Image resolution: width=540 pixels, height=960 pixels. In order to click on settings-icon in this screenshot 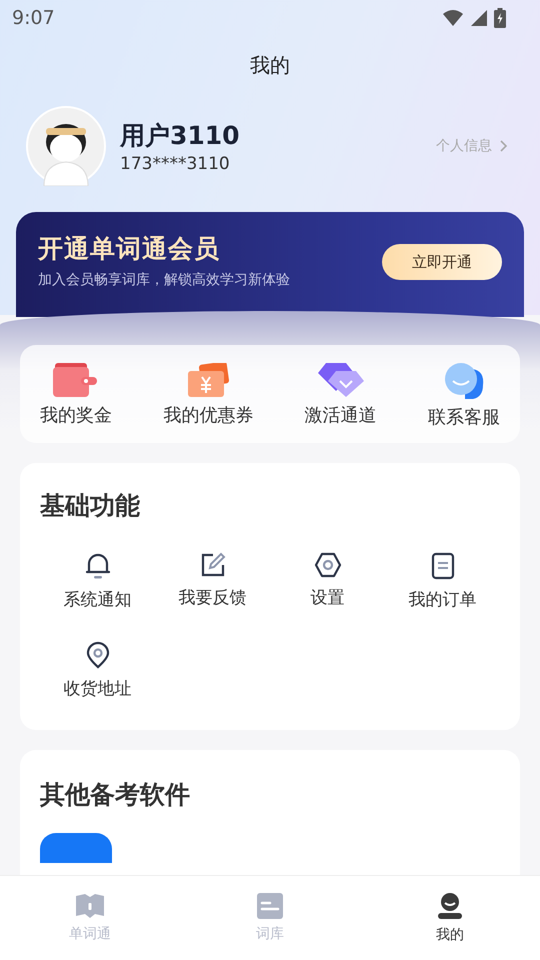, I will do `click(328, 565)`.